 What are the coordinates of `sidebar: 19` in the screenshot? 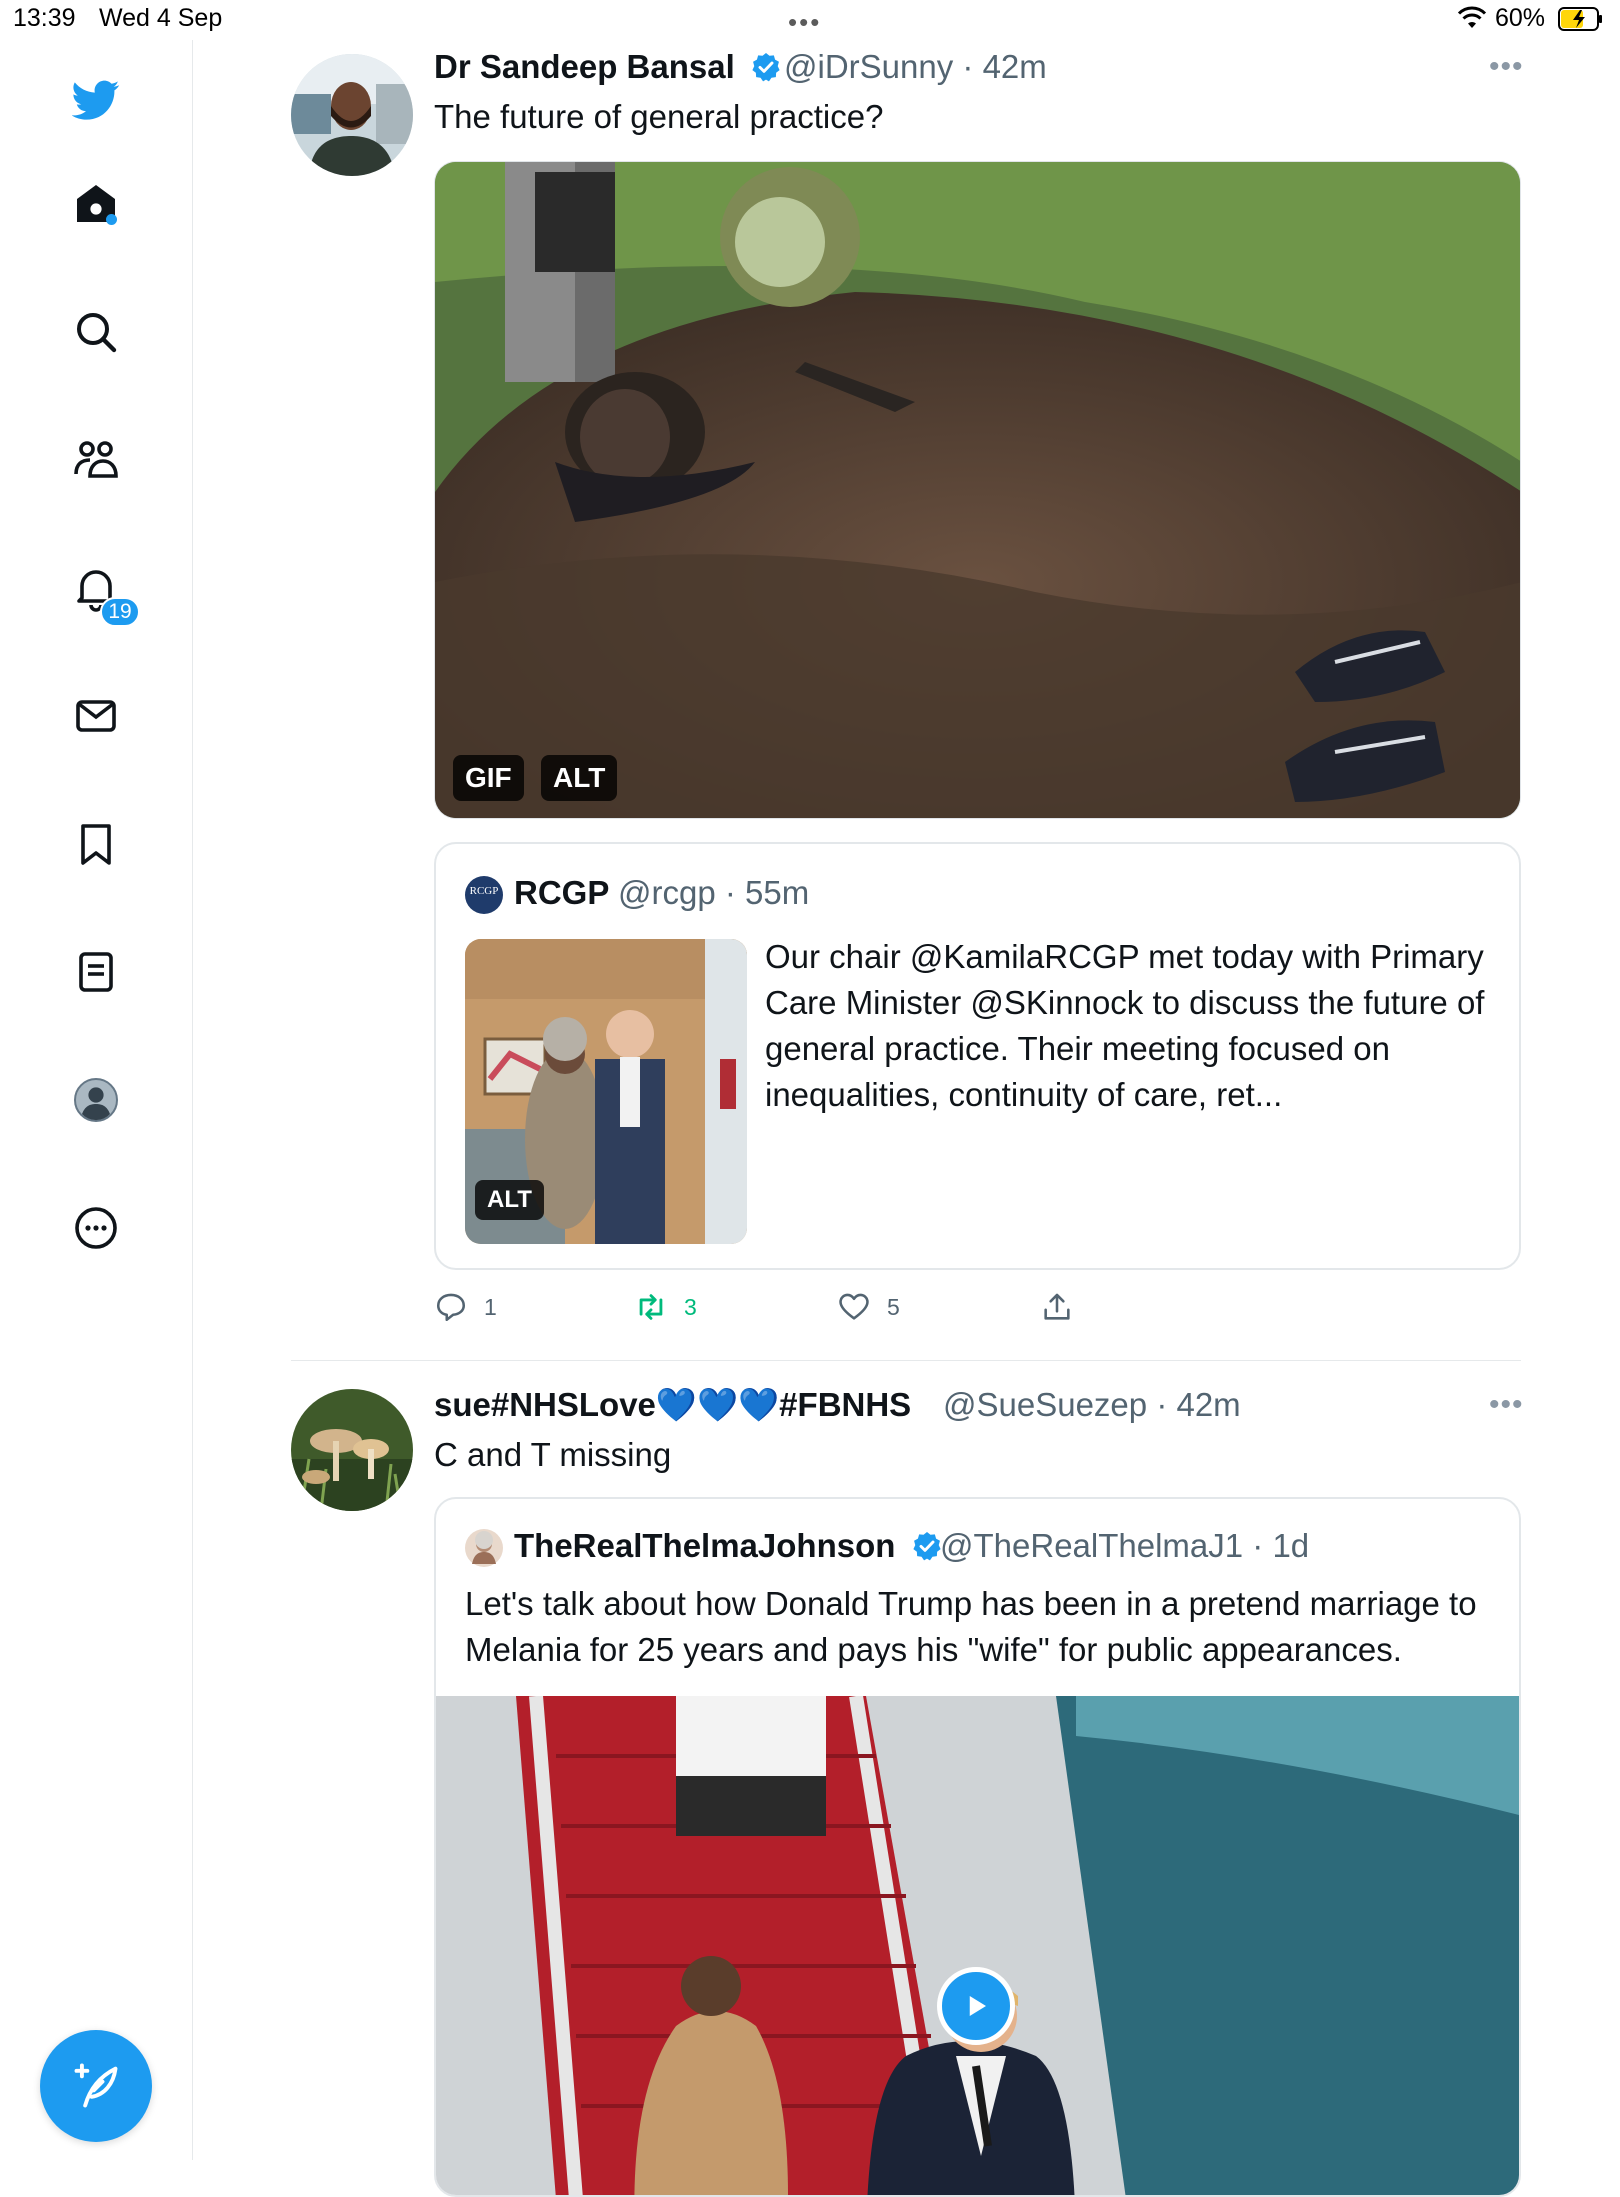 It's located at (96, 1100).